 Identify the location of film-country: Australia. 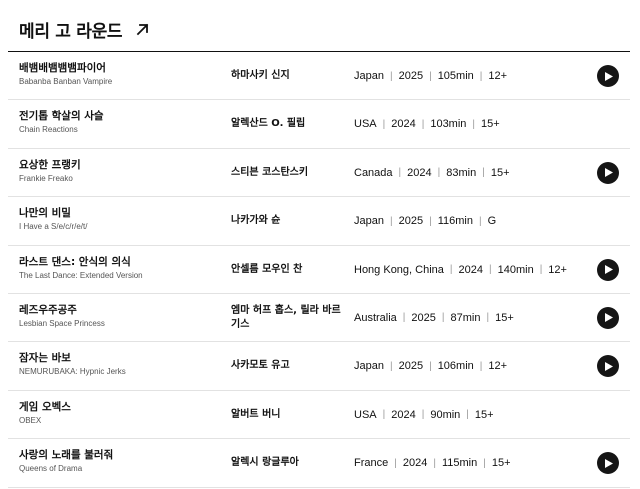
(375, 317).